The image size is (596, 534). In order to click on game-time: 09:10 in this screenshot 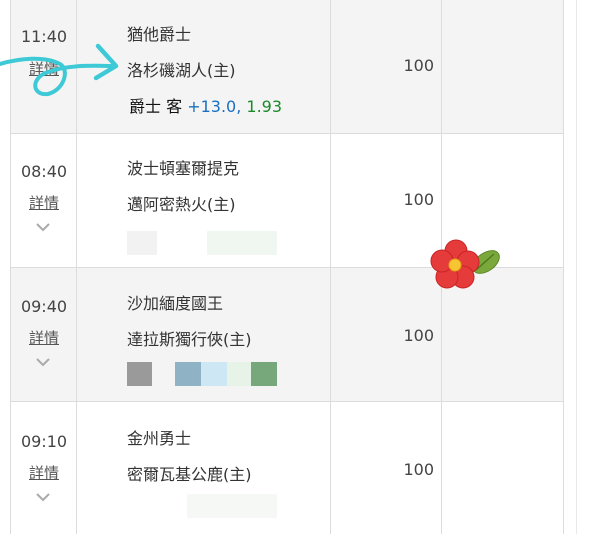, I will do `click(44, 441)`.